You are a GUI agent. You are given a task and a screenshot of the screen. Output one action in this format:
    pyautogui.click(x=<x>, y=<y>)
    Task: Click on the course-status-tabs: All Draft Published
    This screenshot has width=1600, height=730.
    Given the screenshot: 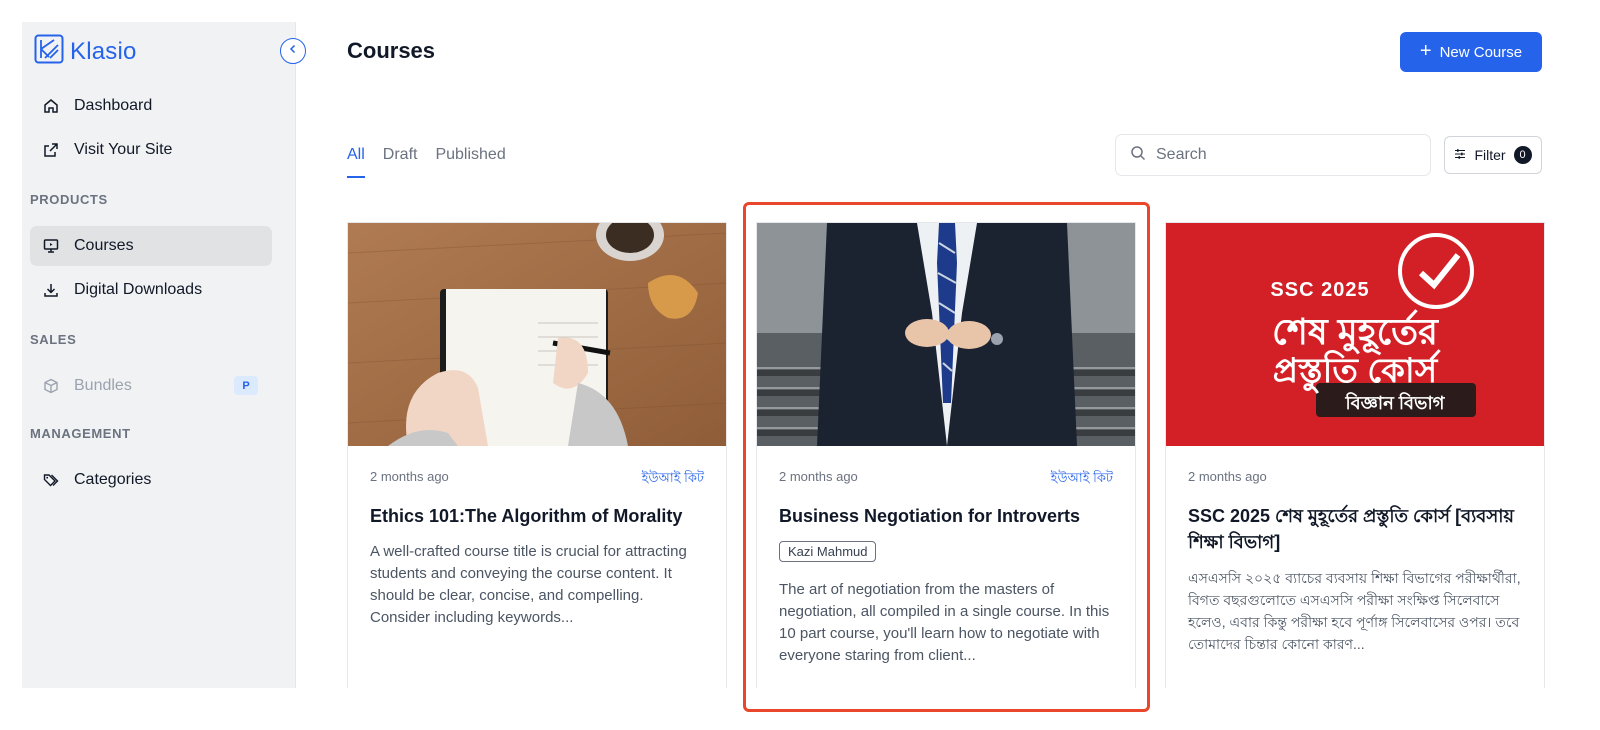 What is the action you would take?
    pyautogui.click(x=435, y=159)
    